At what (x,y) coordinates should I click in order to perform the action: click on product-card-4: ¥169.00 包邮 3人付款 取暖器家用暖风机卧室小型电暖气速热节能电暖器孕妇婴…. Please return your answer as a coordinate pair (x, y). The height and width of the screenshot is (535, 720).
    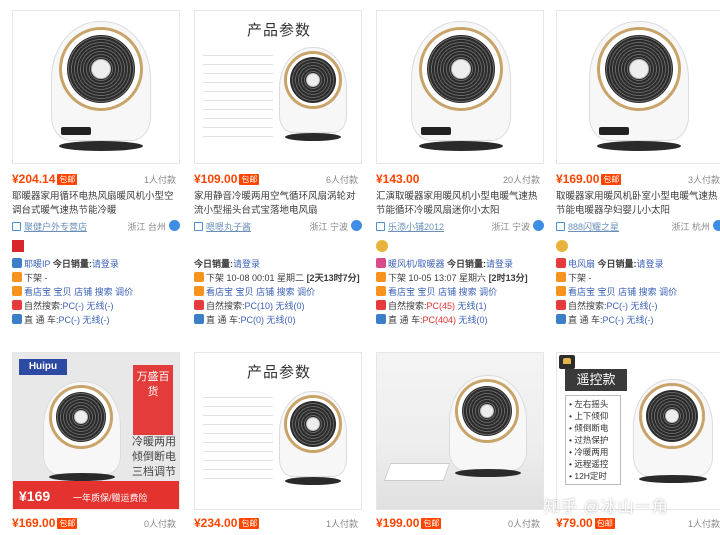
    Looking at the image, I should click on (638, 170).